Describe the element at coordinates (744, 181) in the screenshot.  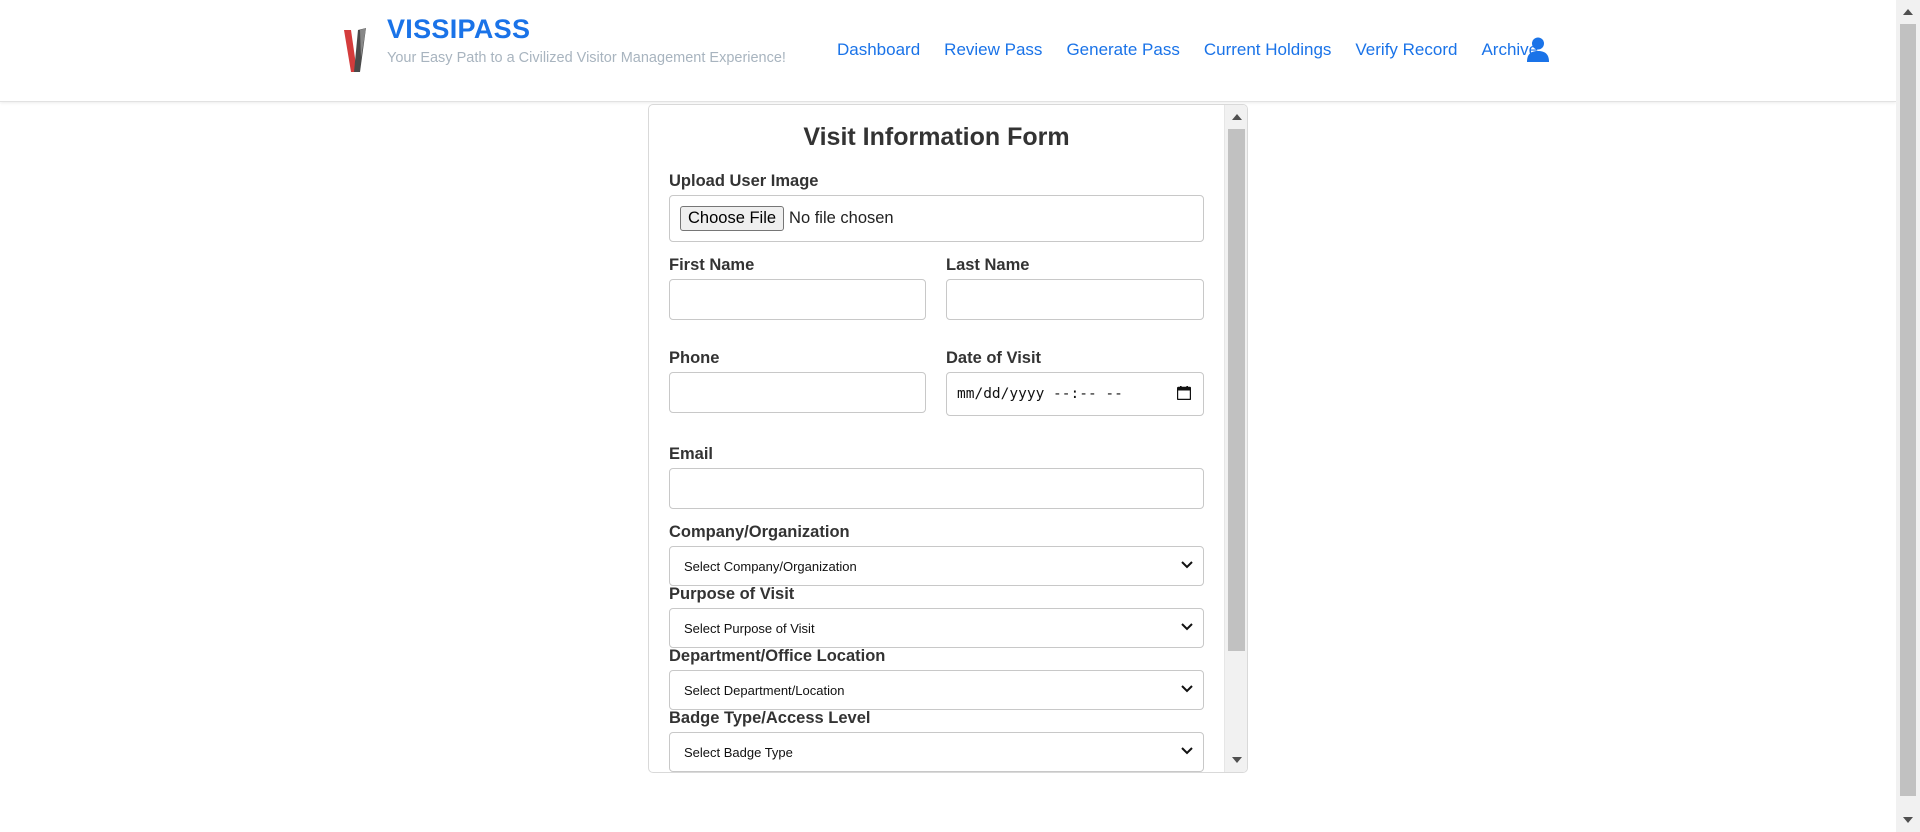
I see `upload-label: Upload User Image` at that location.